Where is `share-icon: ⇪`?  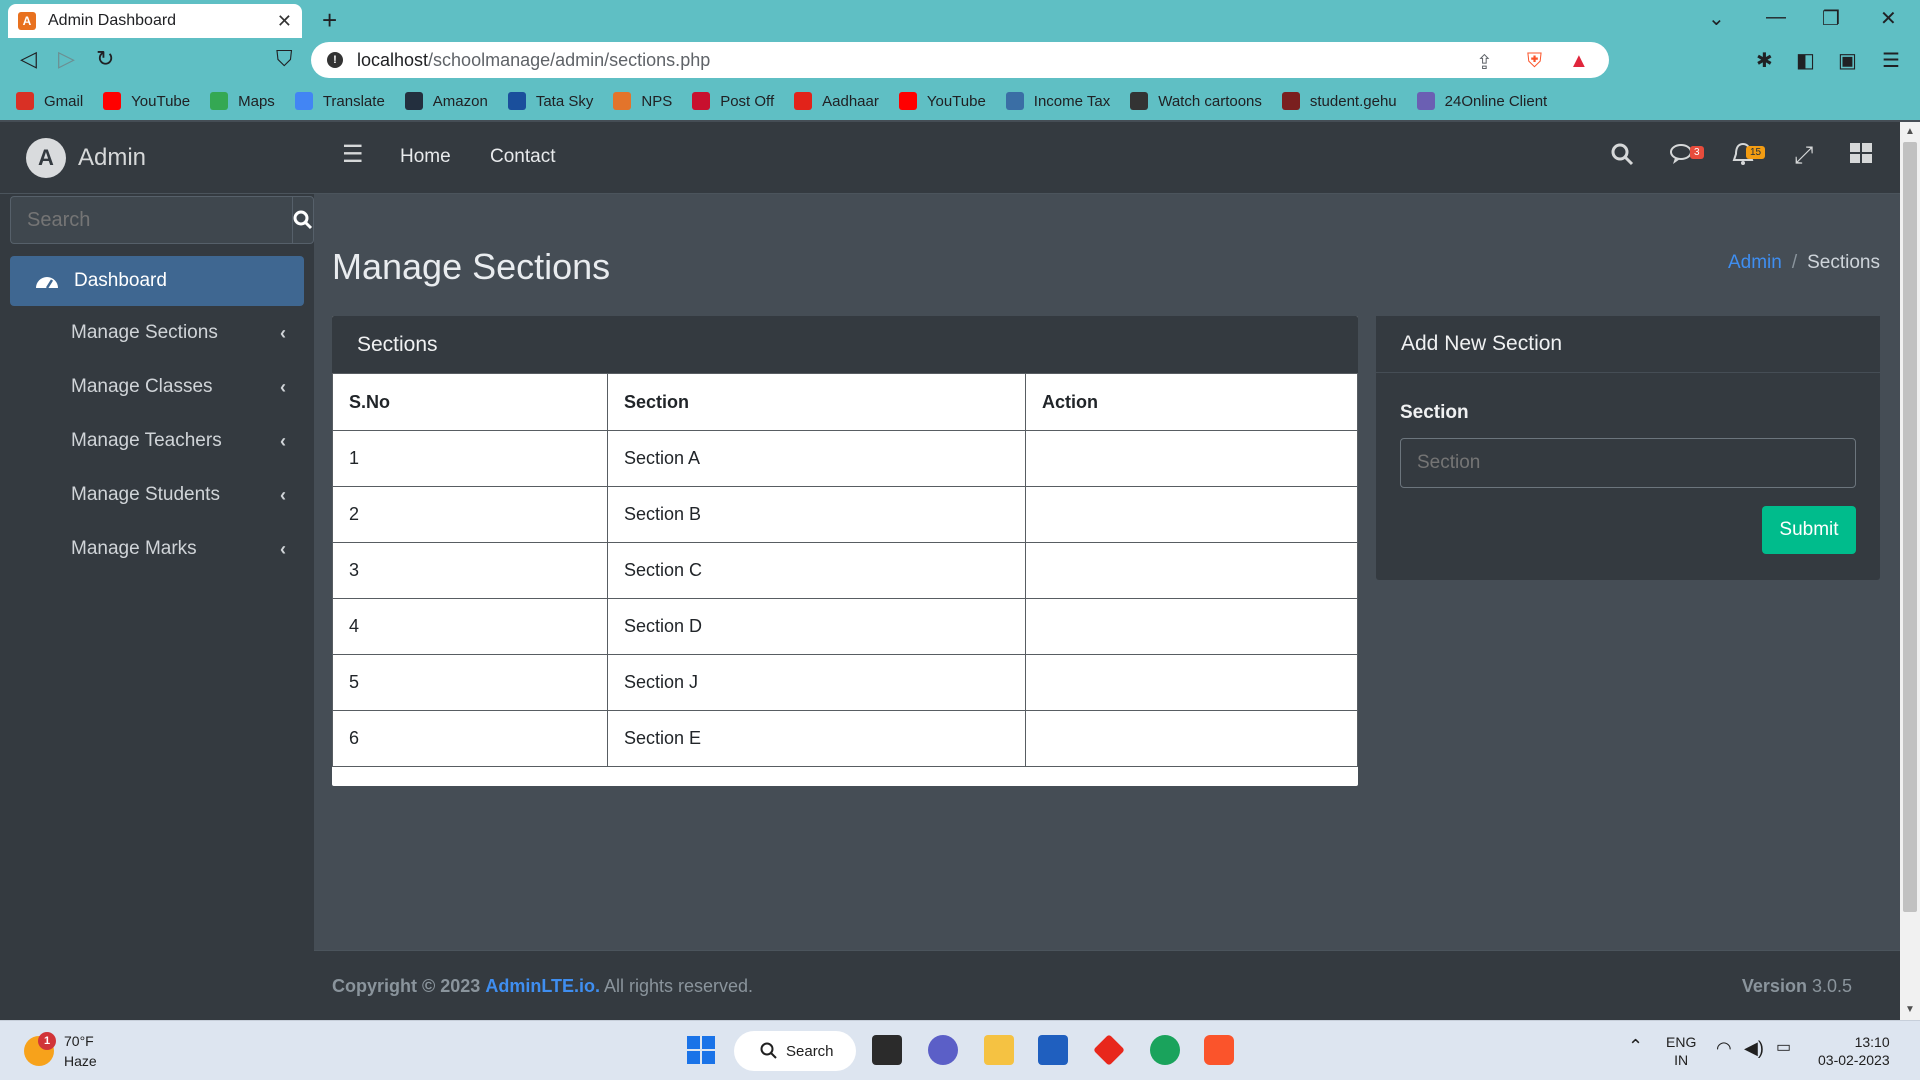
share-icon: ⇪ is located at coordinates (1484, 62).